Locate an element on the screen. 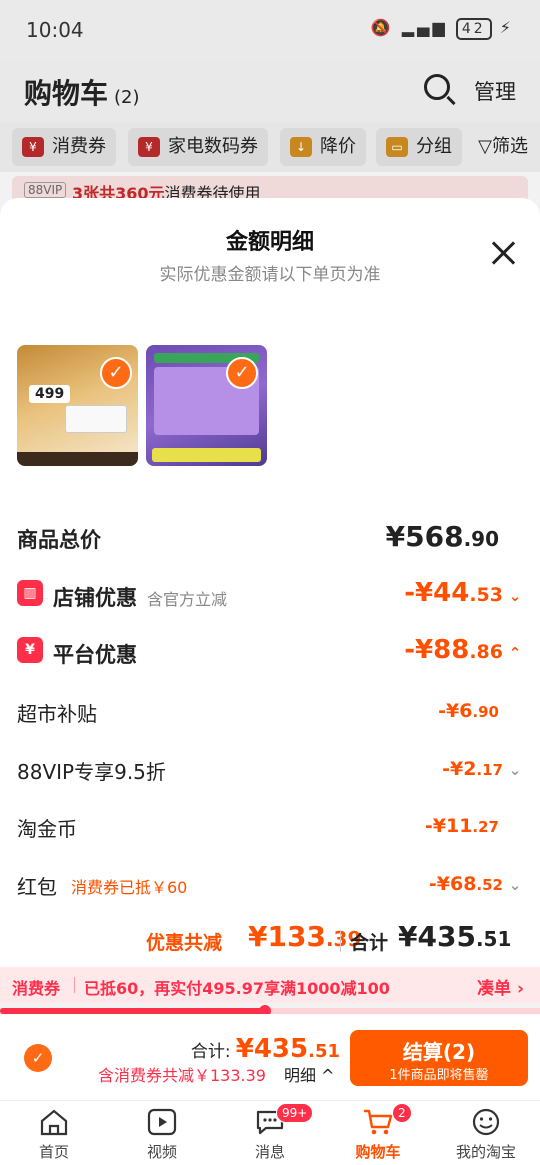 The height and width of the screenshot is (1165, 540). bottom-tabbar: 首页 视频 99+ 消息 2 购物车 我的淘宝 is located at coordinates (270, 1132).